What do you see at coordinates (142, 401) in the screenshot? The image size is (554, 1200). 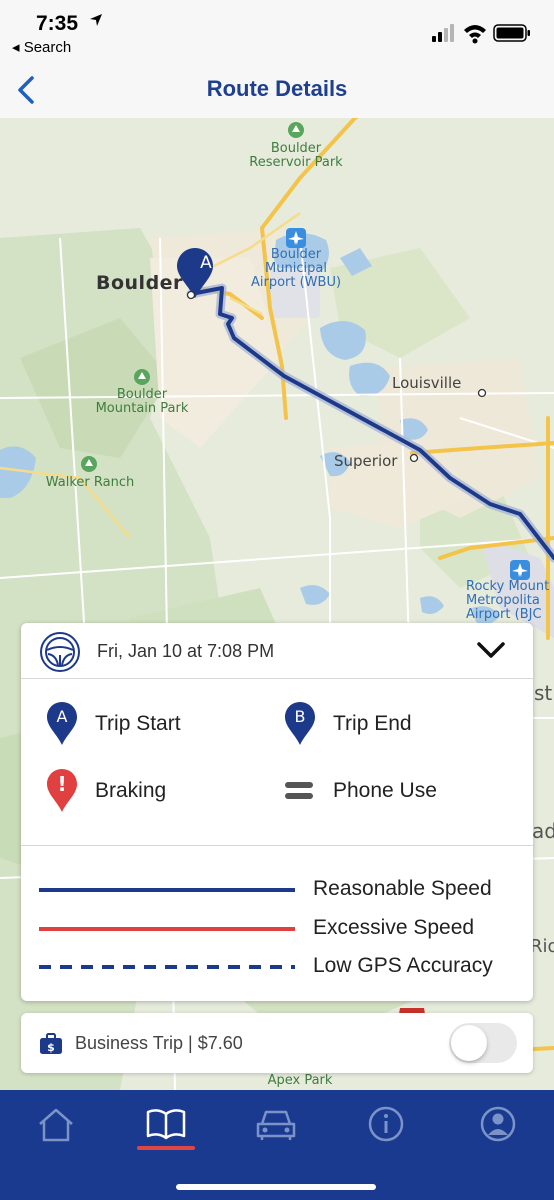 I see `map-label-boulder-mountain-park: Boulder Mountain Park` at bounding box center [142, 401].